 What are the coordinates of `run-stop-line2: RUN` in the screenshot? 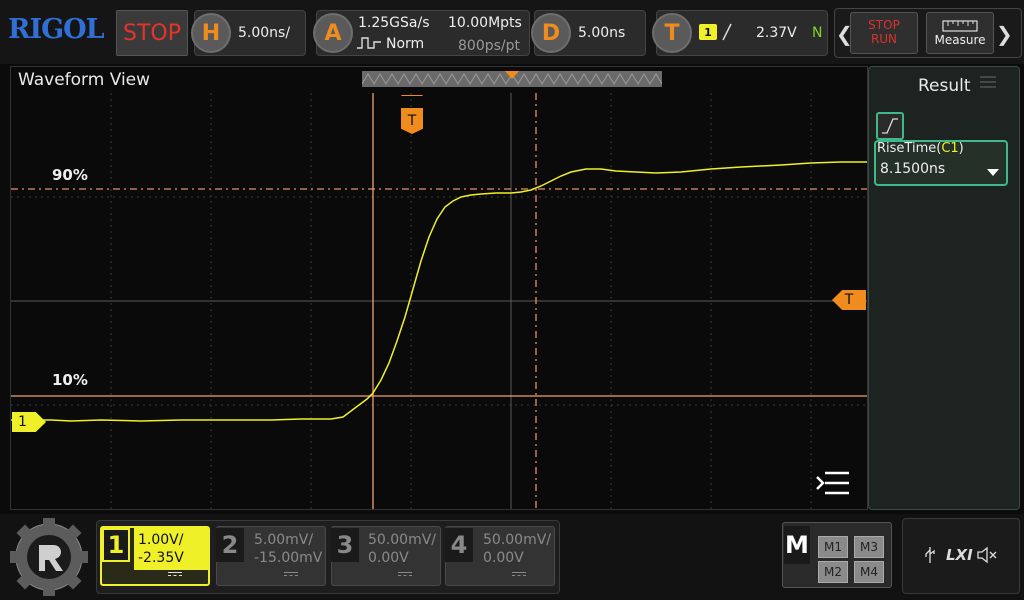 It's located at (884, 39).